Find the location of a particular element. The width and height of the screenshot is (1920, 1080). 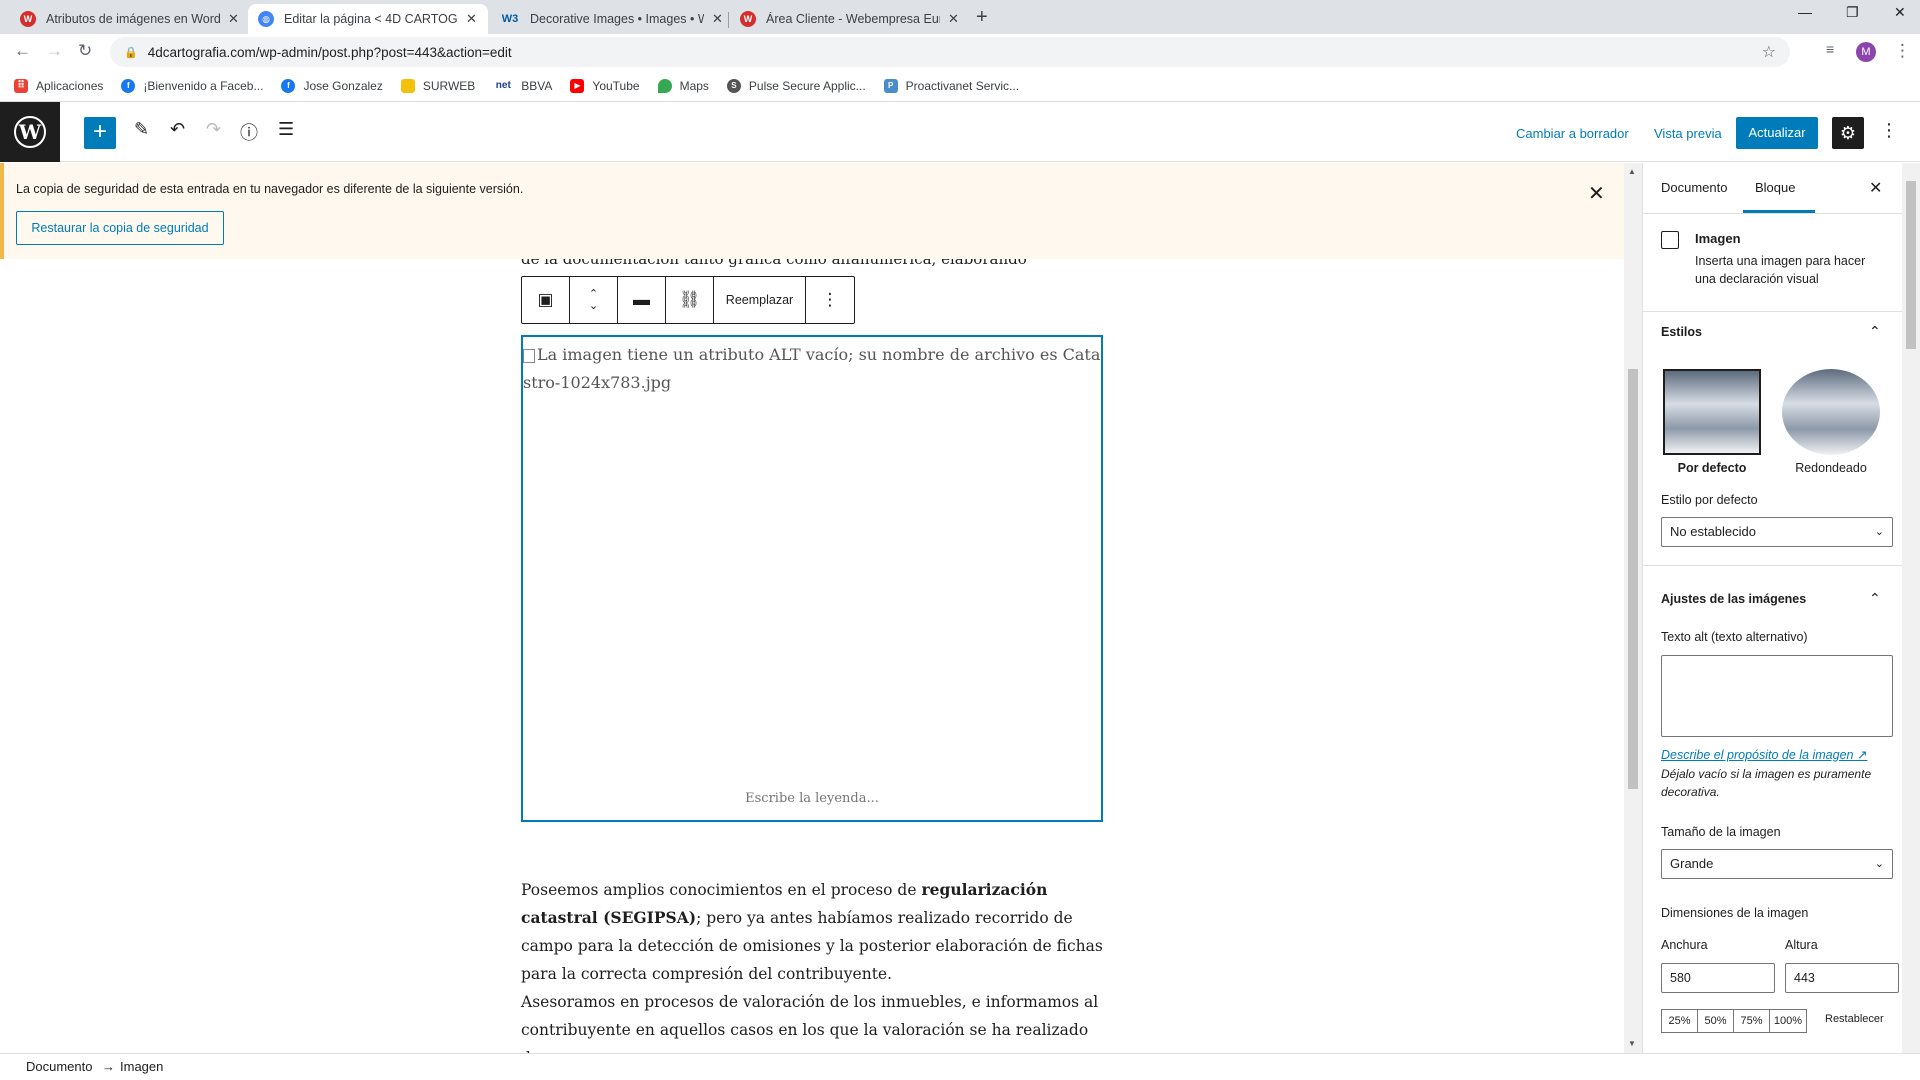

bookmark-jose: f Jose Gonzalez is located at coordinates (332, 85).